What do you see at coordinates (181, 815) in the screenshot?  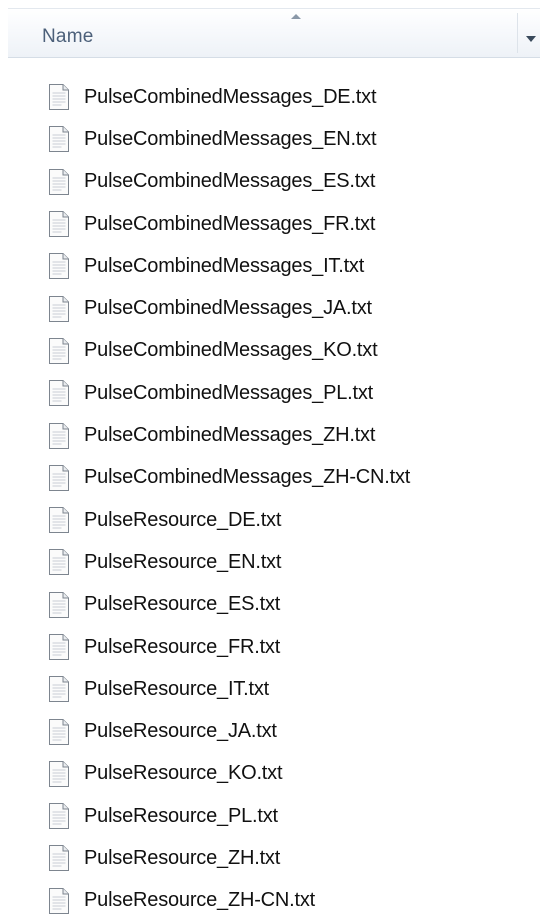 I see `file-name: PulseResource_PL.txt` at bounding box center [181, 815].